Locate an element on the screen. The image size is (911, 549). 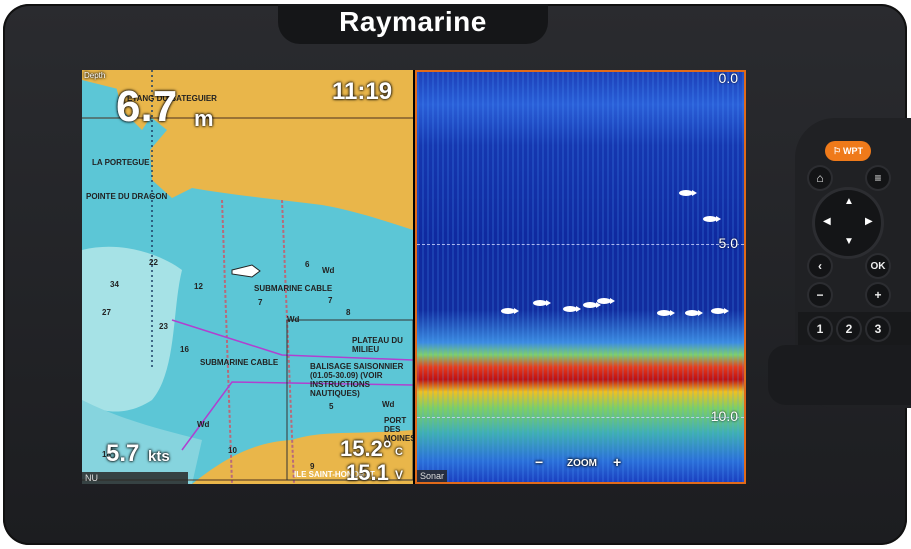
brand-logo: Raymarine is located at coordinates (413, 21).